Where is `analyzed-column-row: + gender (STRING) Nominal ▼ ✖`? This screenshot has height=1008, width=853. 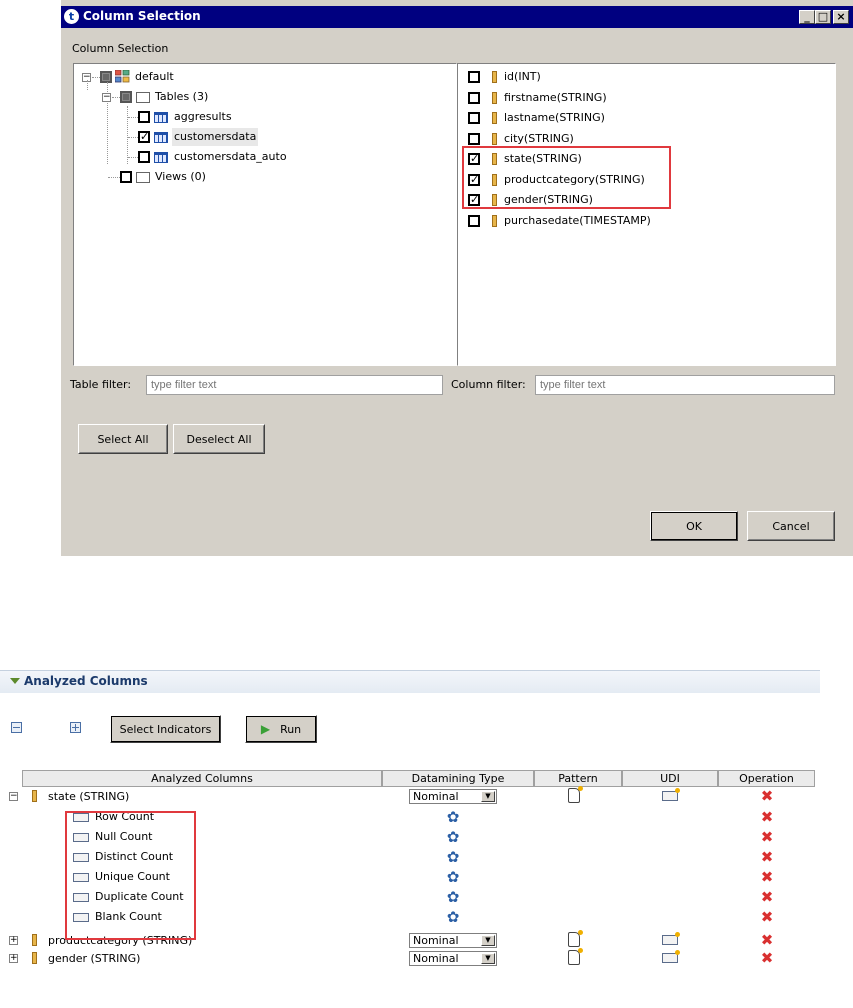
analyzed-column-row: + gender (STRING) Nominal ▼ ✖ is located at coordinates (407, 958).